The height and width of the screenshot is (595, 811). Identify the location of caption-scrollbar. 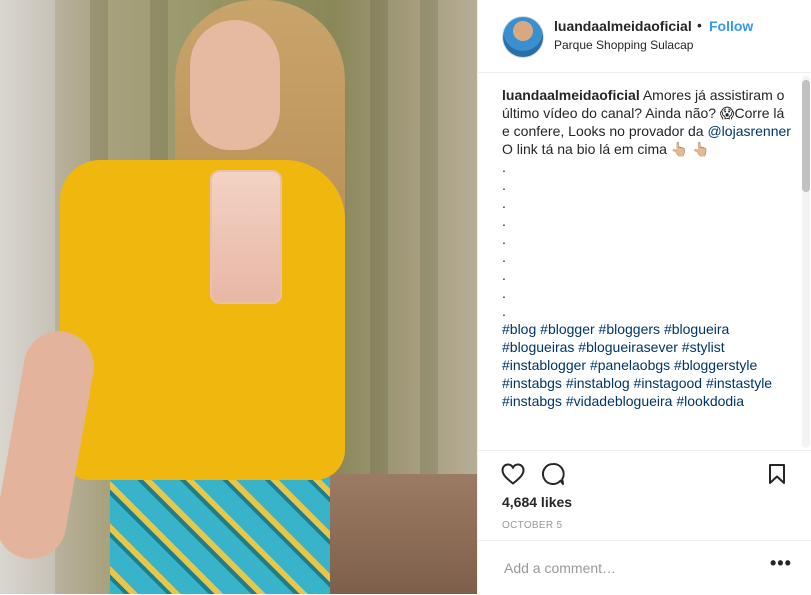
(806, 262).